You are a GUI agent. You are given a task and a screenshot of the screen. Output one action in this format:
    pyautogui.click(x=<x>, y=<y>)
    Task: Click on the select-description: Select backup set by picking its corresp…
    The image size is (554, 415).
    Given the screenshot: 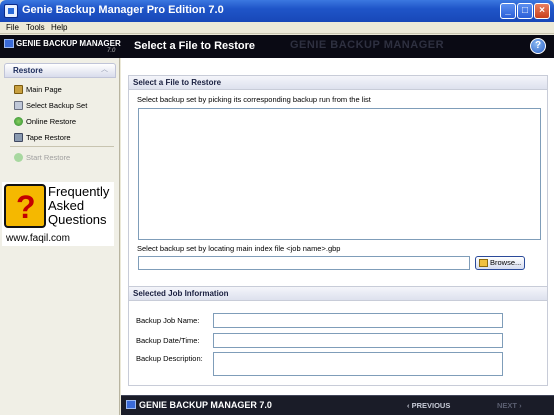 What is the action you would take?
    pyautogui.click(x=254, y=99)
    